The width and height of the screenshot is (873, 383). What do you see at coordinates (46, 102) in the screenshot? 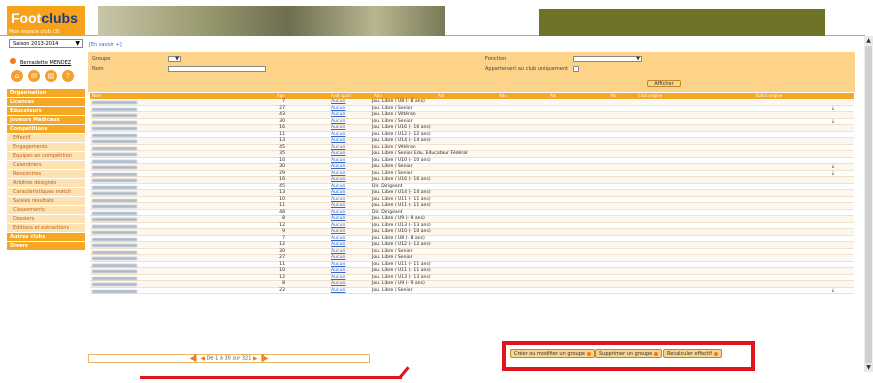
I see `sidebar-item: Licences` at bounding box center [46, 102].